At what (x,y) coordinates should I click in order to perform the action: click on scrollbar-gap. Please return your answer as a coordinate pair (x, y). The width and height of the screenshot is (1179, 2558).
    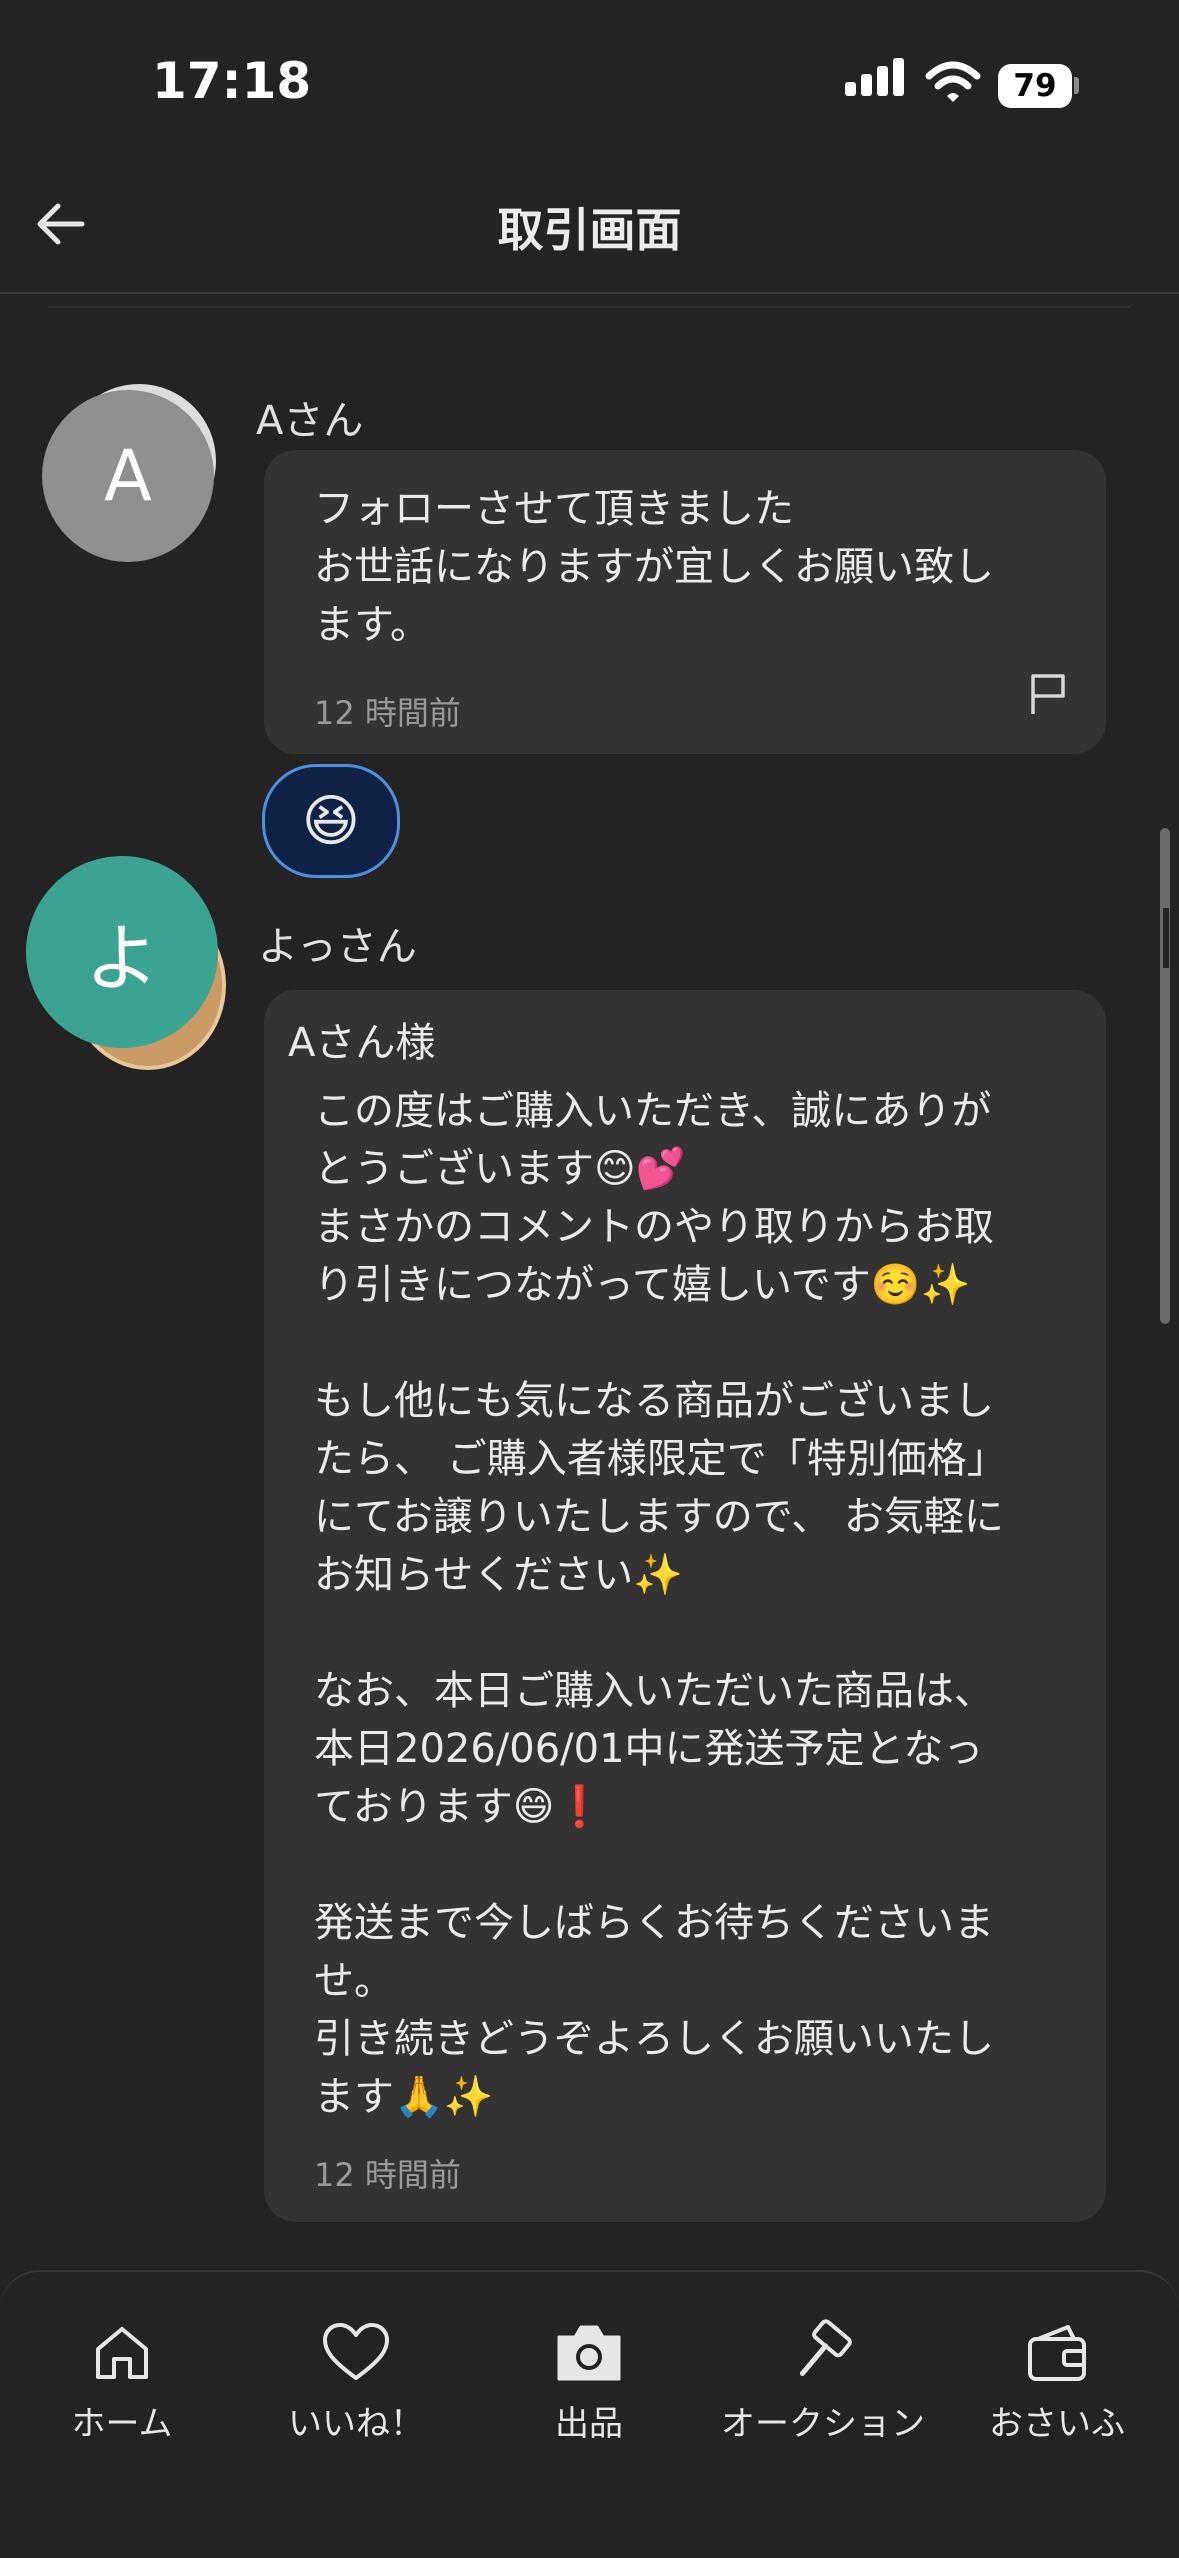
    Looking at the image, I should click on (1166, 938).